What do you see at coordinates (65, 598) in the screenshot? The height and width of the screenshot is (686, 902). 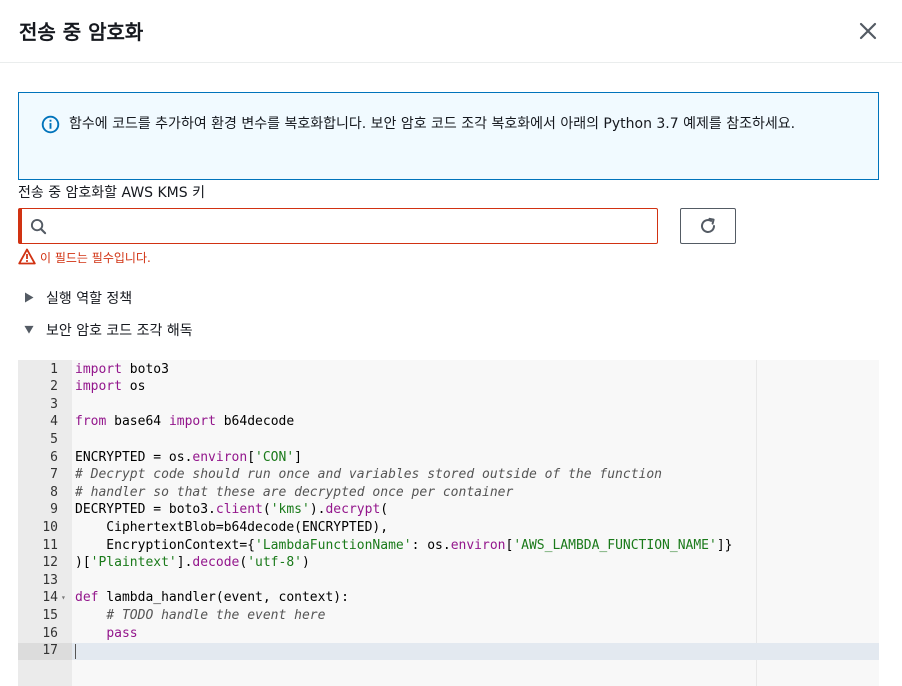 I see `fold-toggle-icon: ▾` at bounding box center [65, 598].